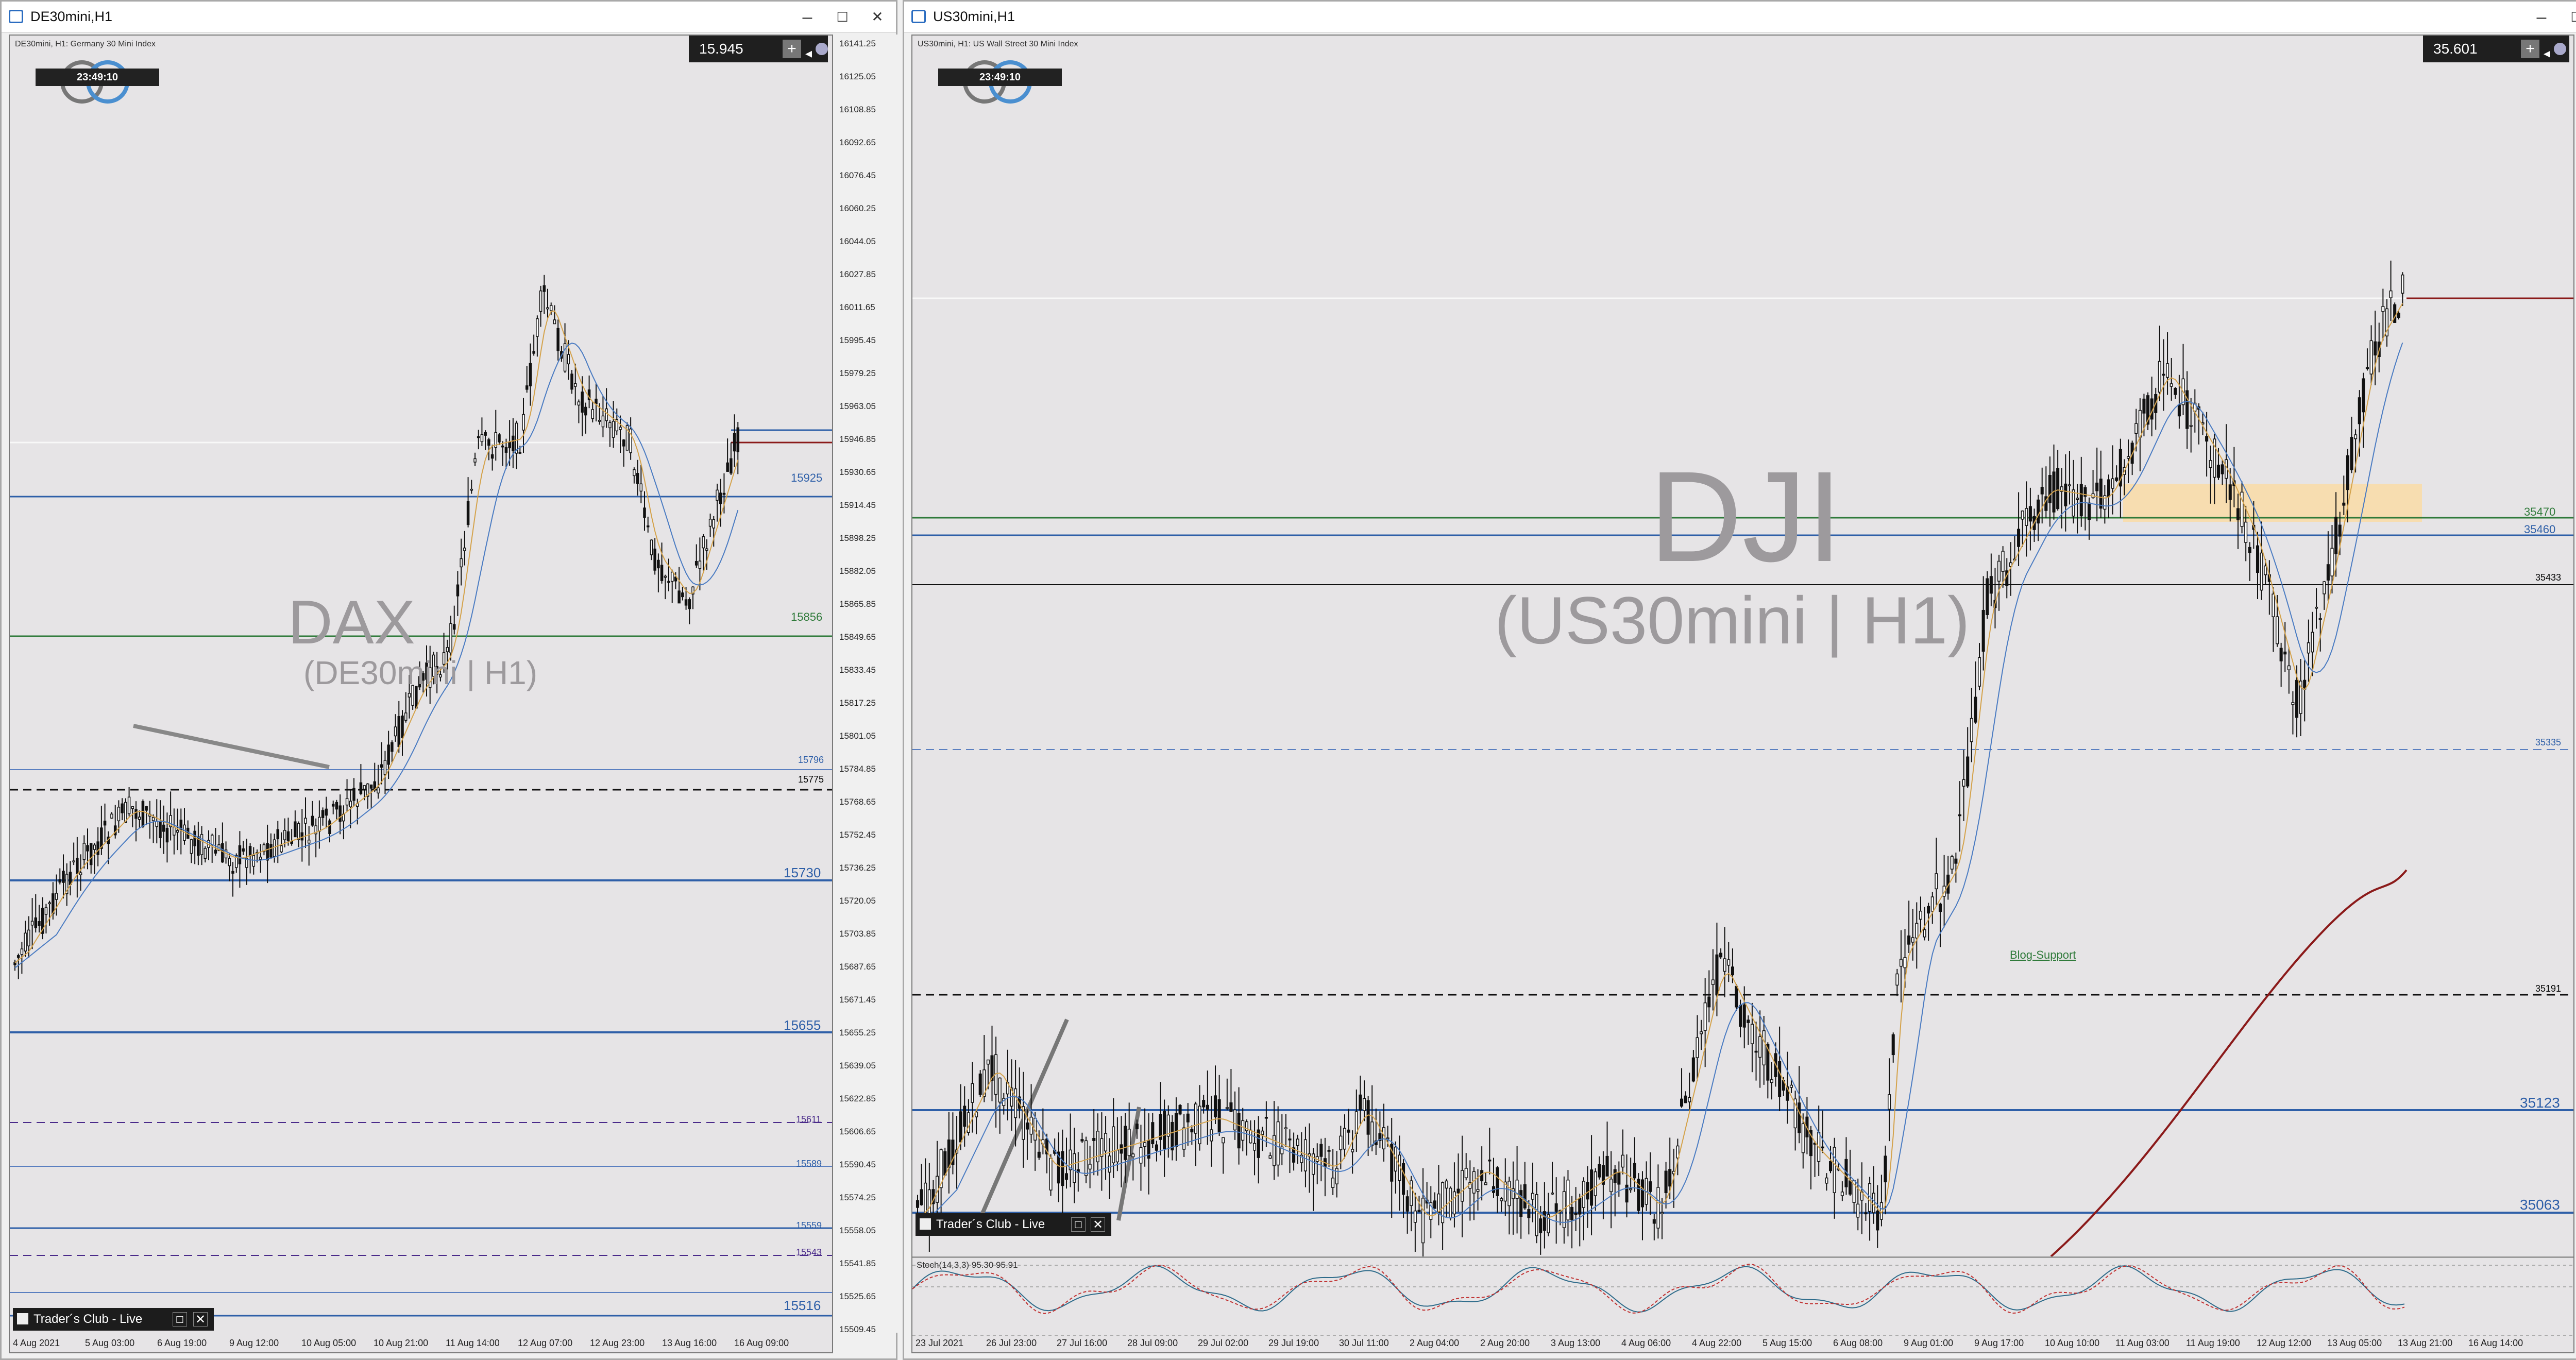  What do you see at coordinates (877, 17) in the screenshot?
I see `close-button: ✕` at bounding box center [877, 17].